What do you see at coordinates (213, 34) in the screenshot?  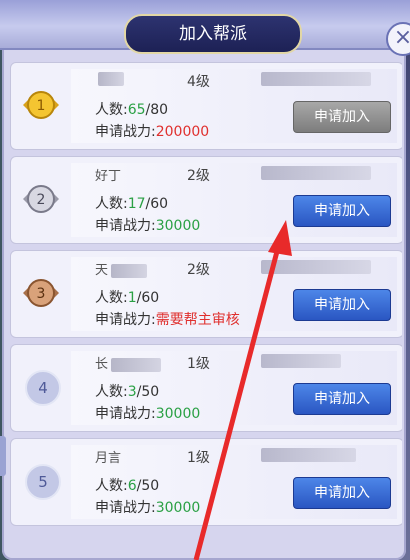 I see `dialog-title: 加入帮派` at bounding box center [213, 34].